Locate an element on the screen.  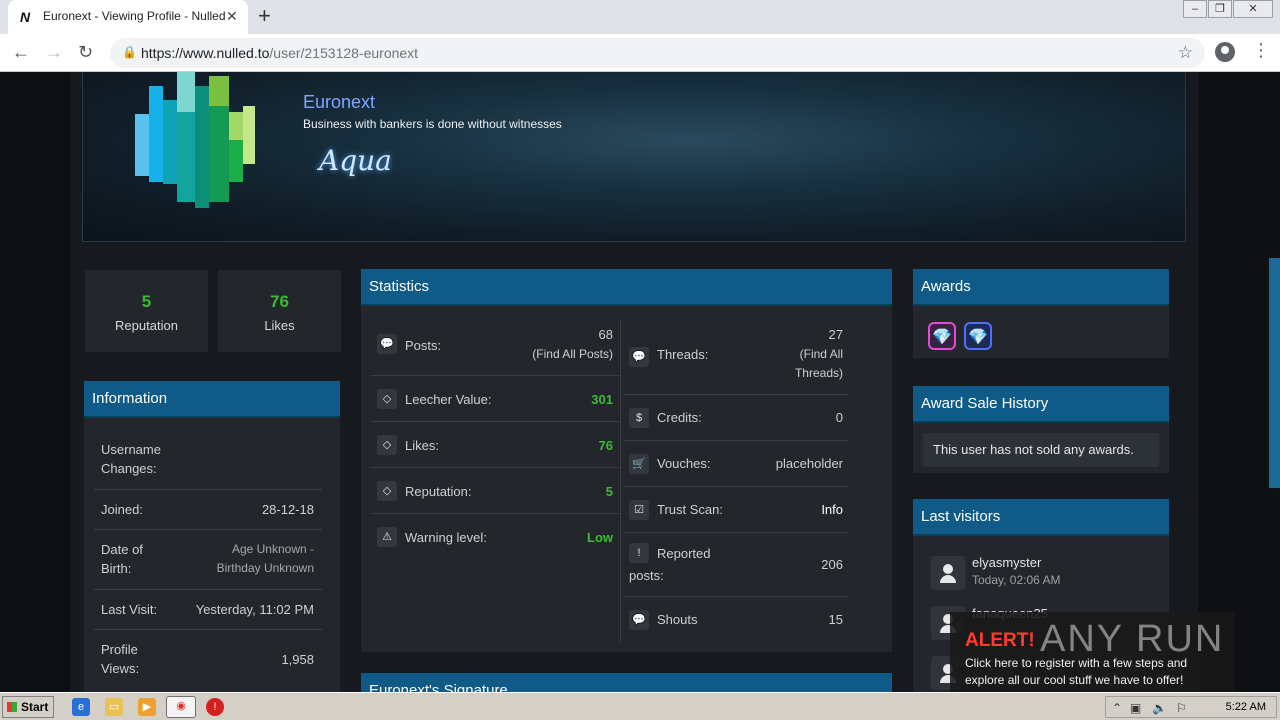
stat-credits: $ Credits: 0 is located at coordinates (736, 418).